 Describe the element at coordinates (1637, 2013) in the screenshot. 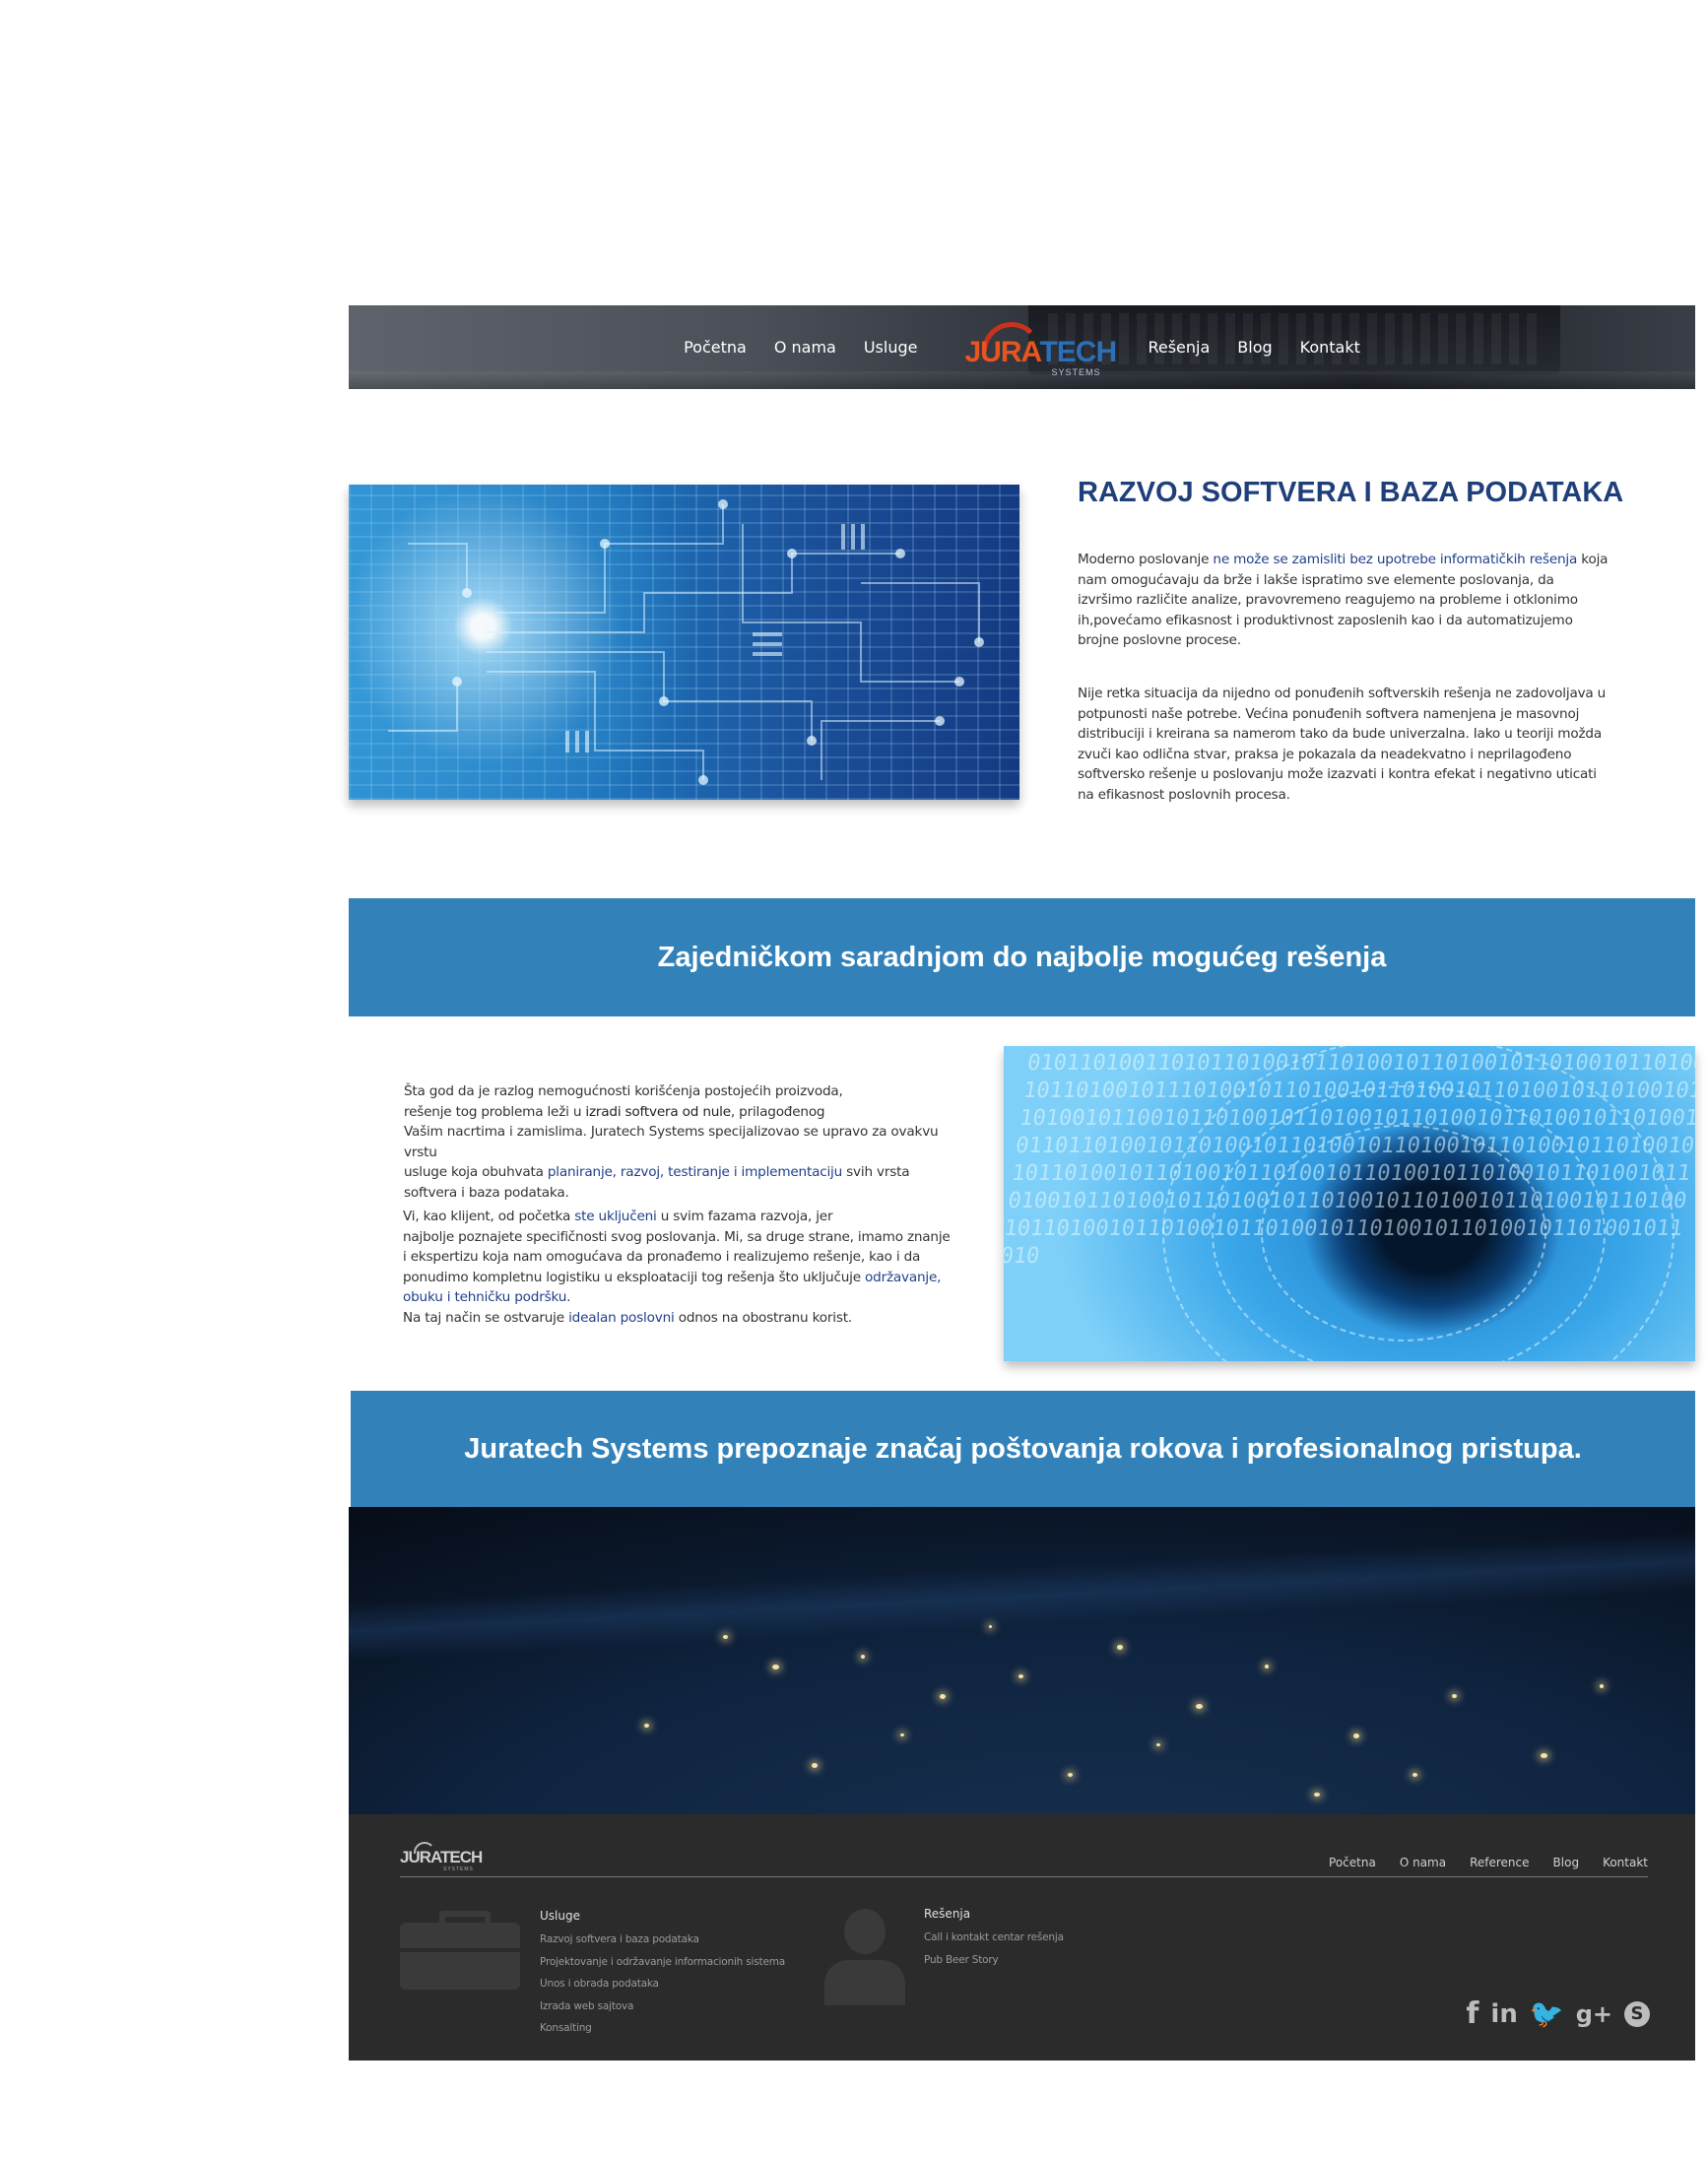

I see `skype-icon: S` at that location.